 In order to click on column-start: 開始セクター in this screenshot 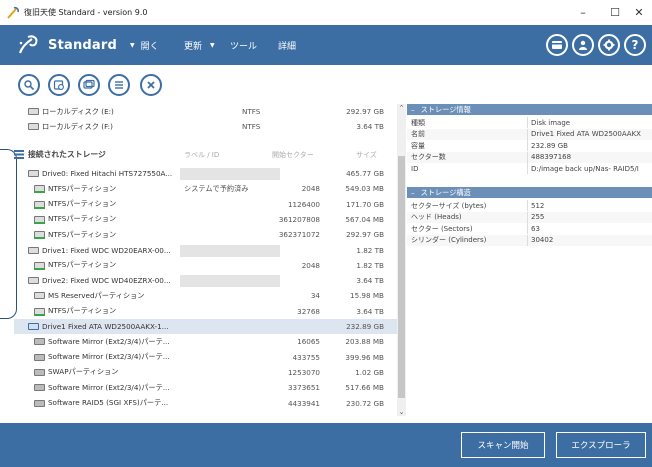, I will do `click(293, 155)`.